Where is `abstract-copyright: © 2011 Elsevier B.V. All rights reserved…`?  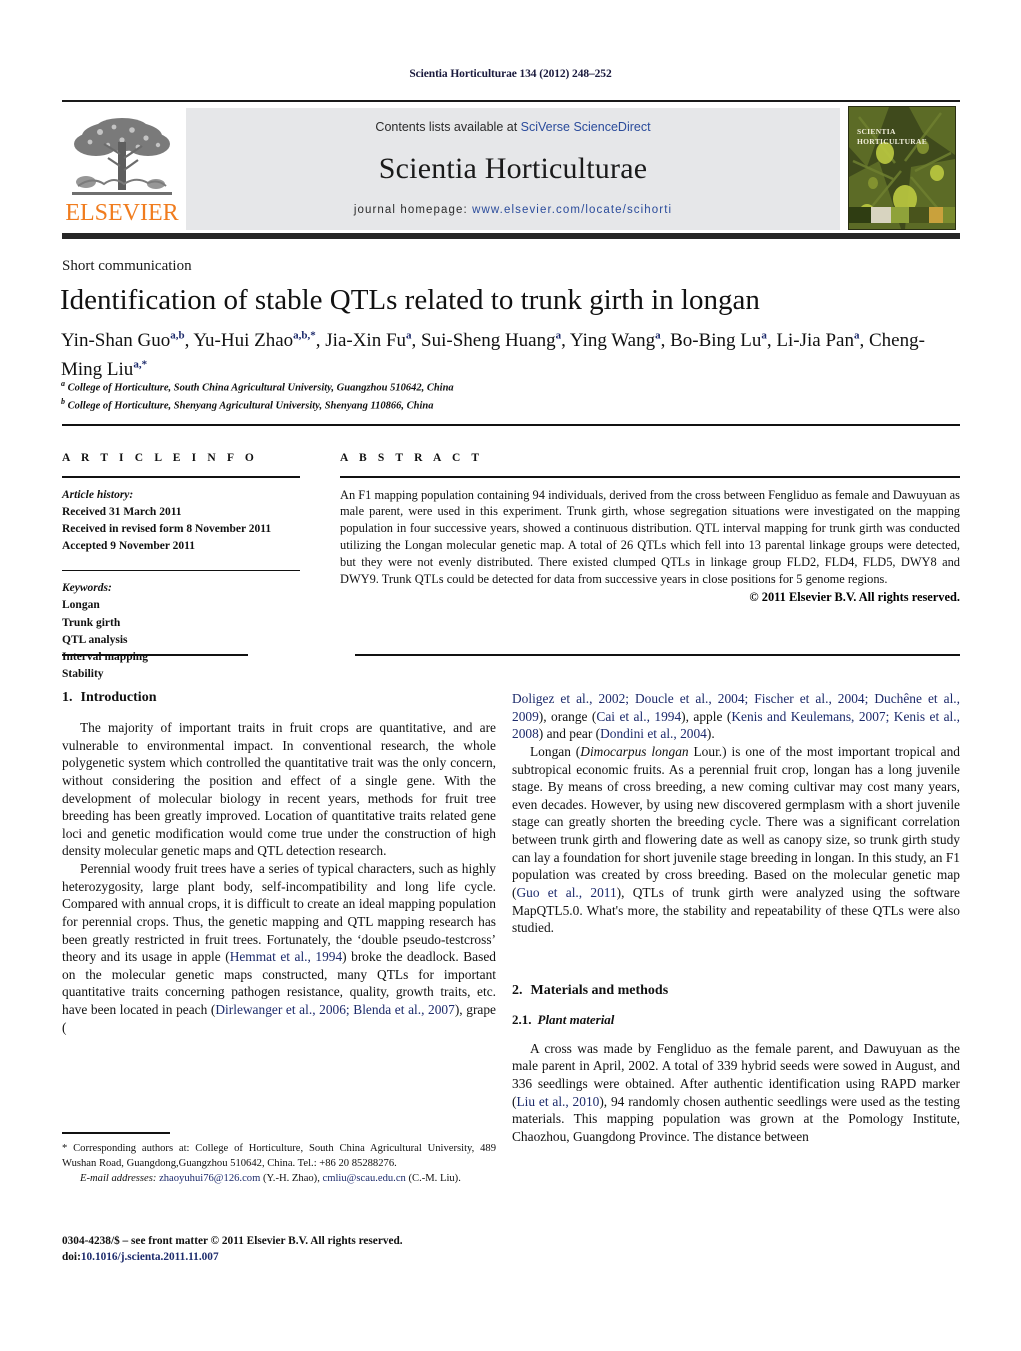
abstract-copyright: © 2011 Elsevier B.V. All rights reserved… is located at coordinates (854, 597).